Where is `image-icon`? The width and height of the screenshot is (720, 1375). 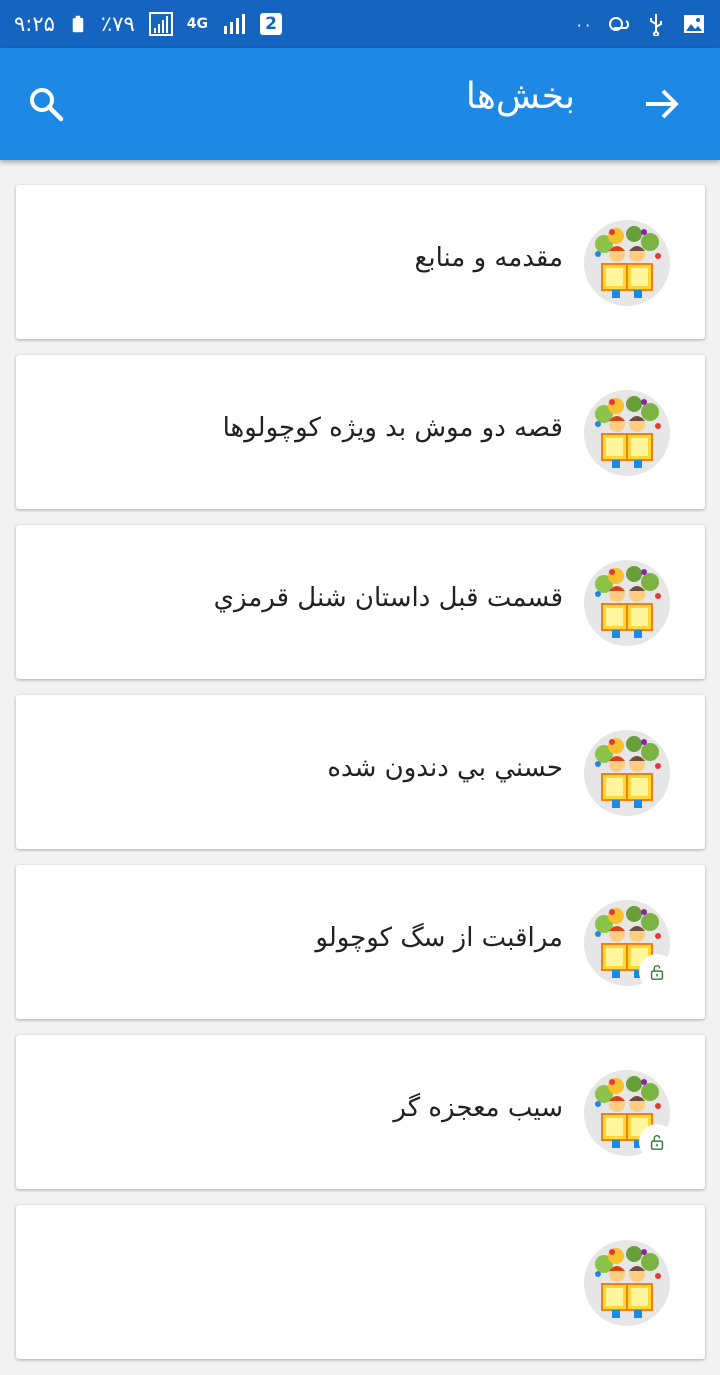
image-icon is located at coordinates (694, 24).